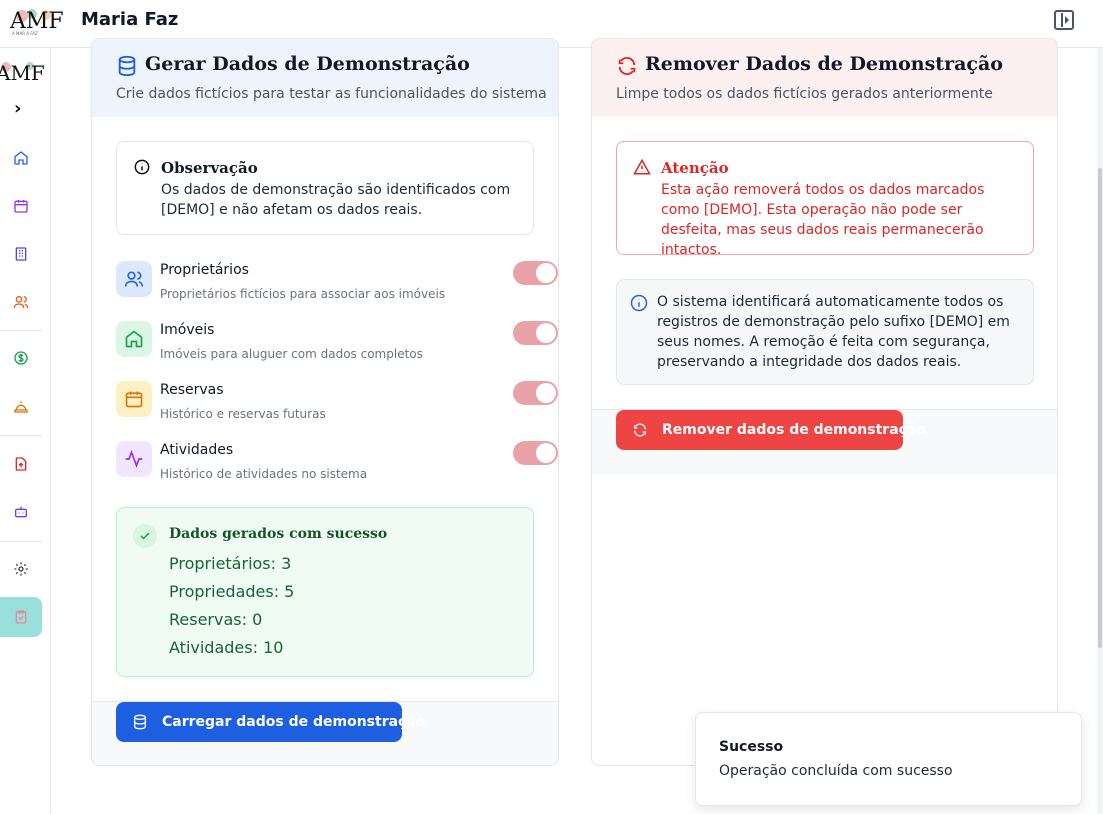 The width and height of the screenshot is (1103, 814). I want to click on properties-option-icon-box, so click(134, 339).